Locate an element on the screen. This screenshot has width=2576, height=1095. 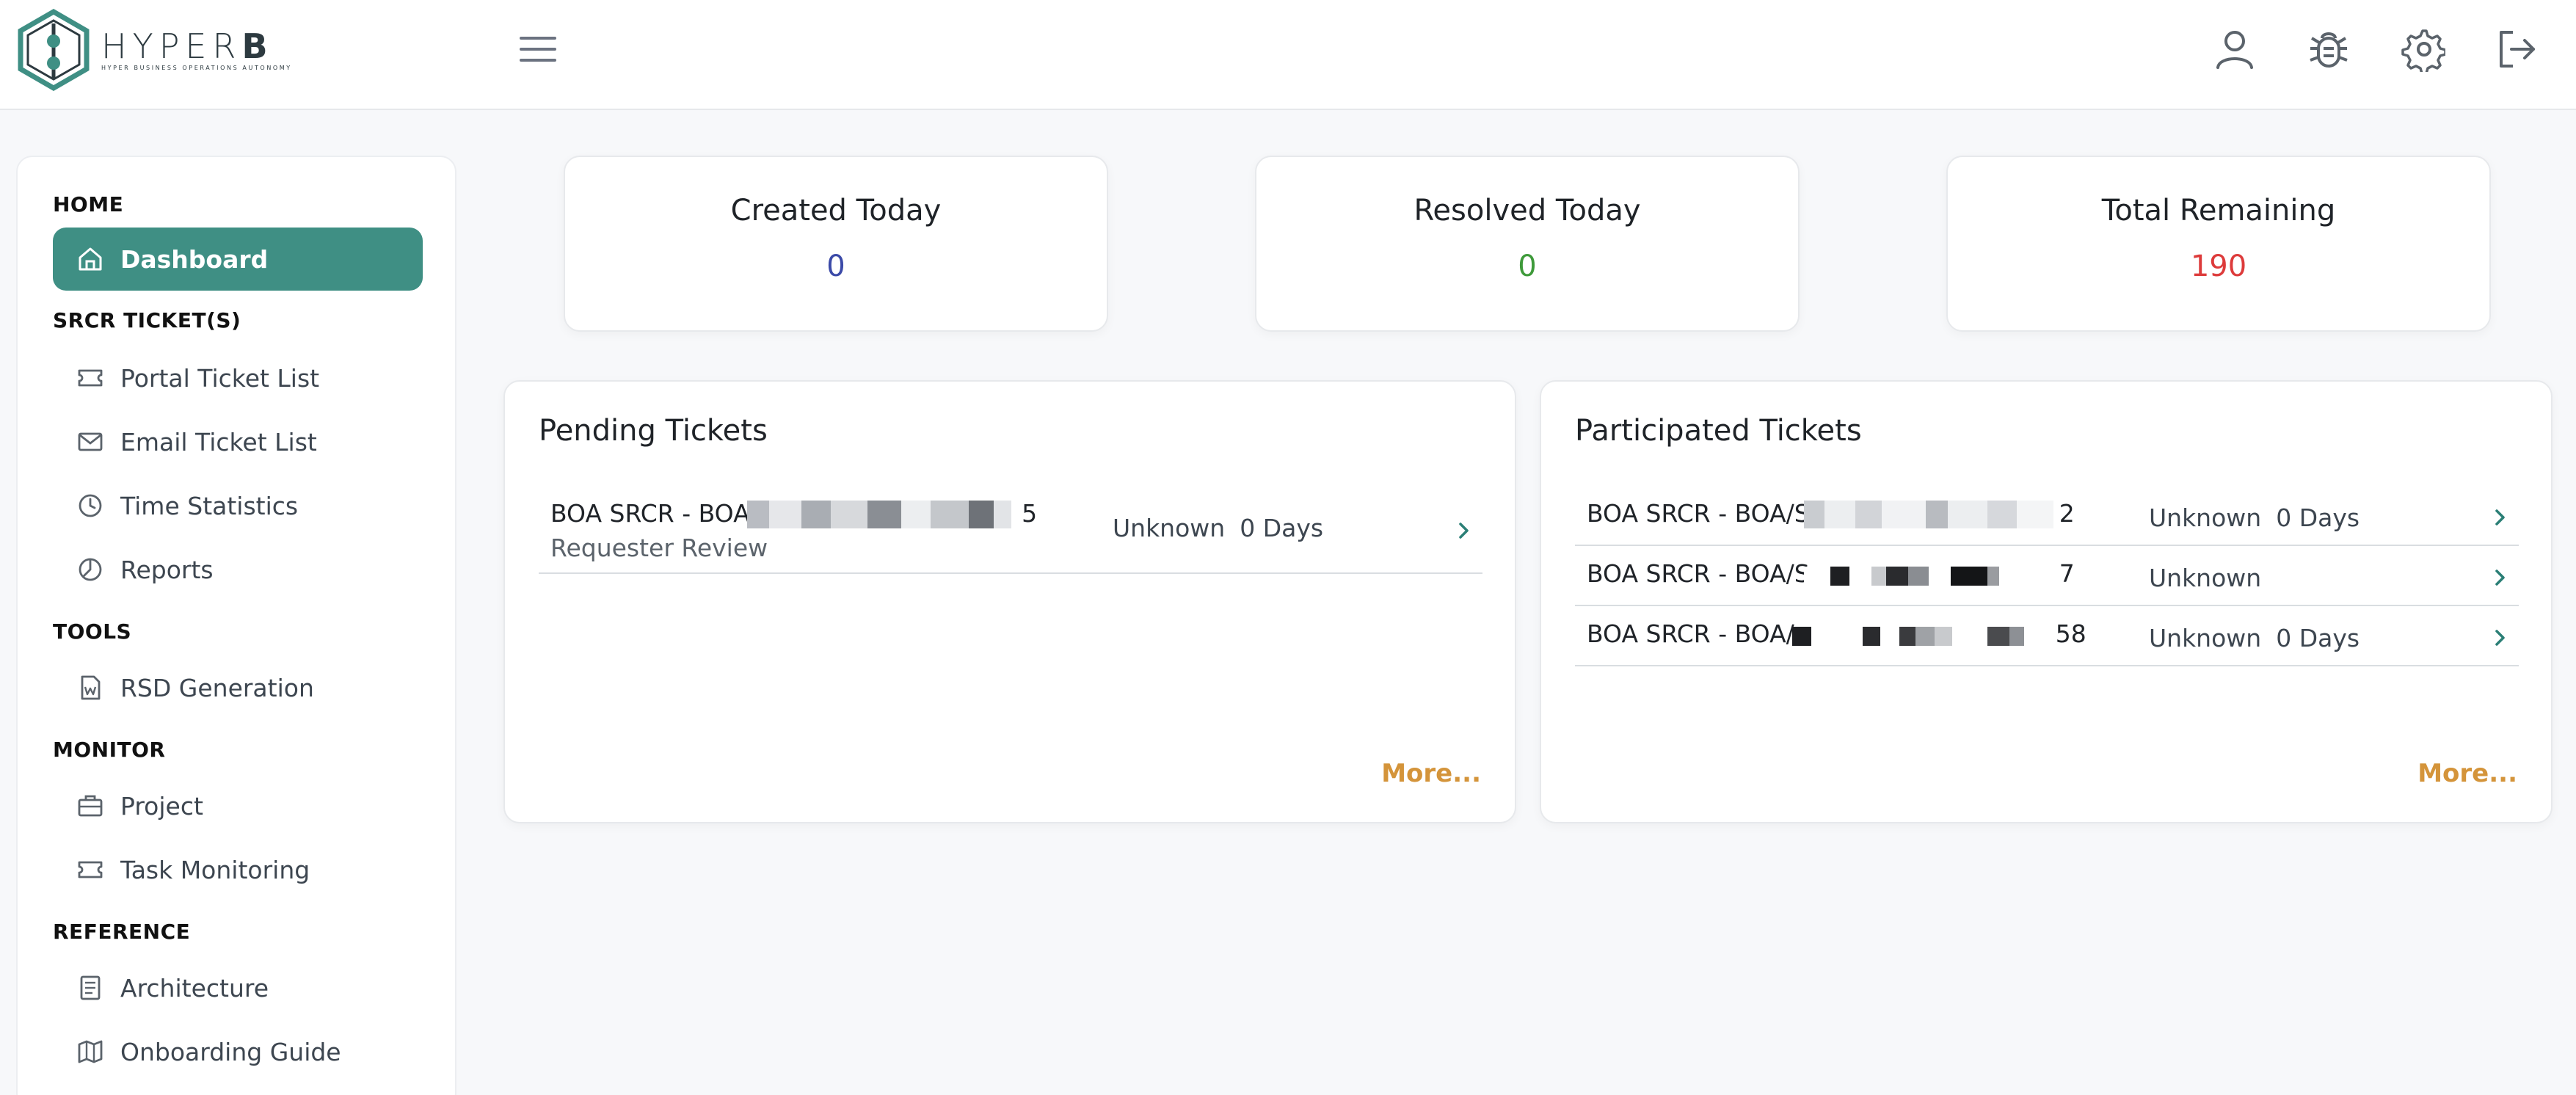
sidebar-item-dashboard: Dashboard is located at coordinates (238, 259).